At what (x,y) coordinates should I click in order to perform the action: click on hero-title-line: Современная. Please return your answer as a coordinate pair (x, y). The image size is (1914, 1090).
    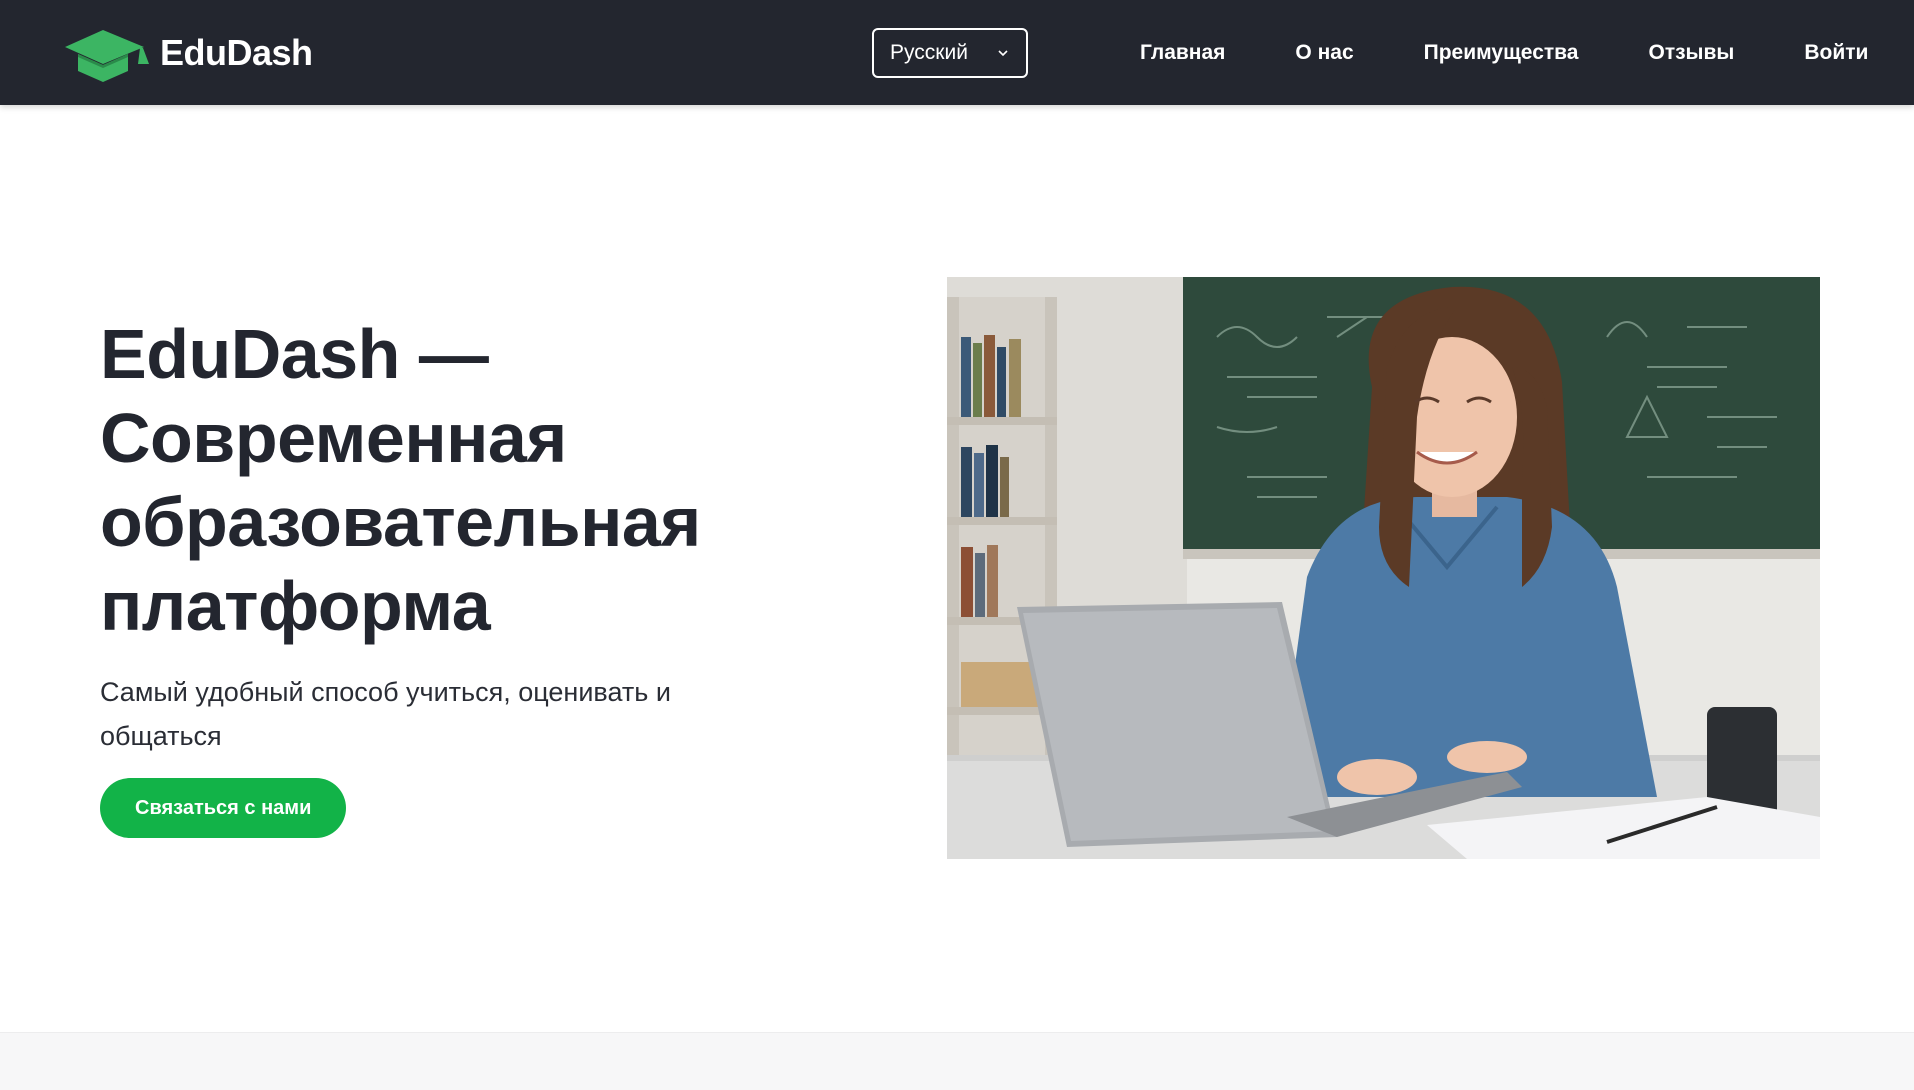
    Looking at the image, I should click on (333, 438).